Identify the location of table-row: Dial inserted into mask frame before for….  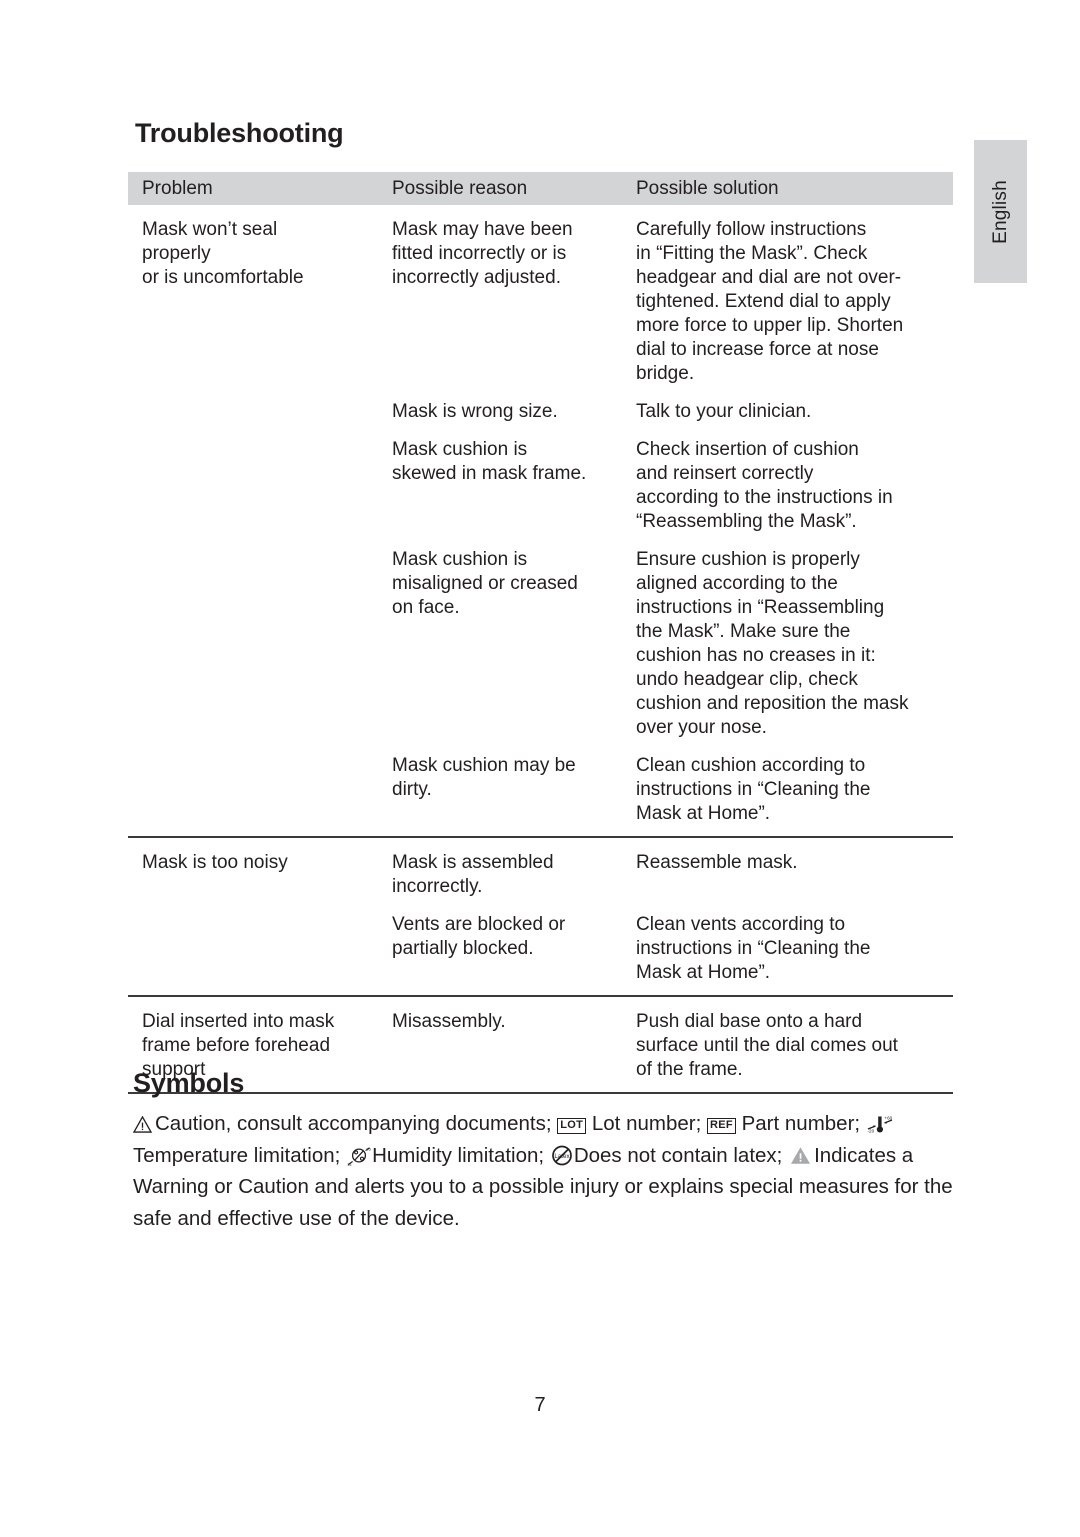
(540, 1046).